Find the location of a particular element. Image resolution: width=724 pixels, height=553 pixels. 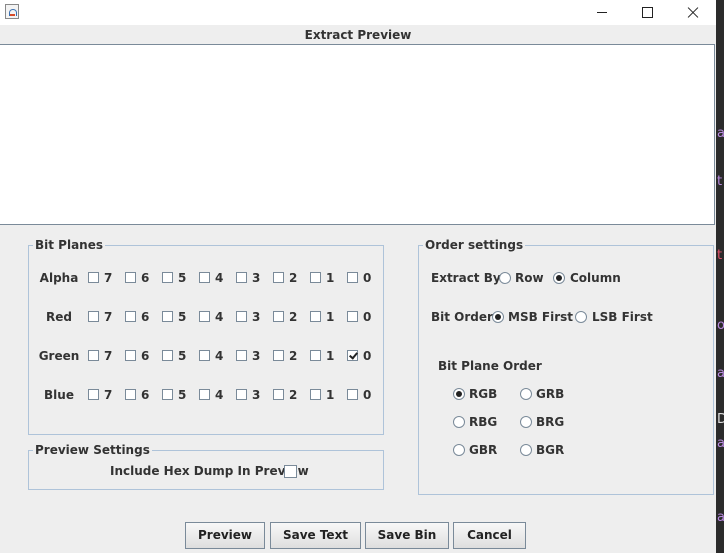

save-text-button: Save Text is located at coordinates (315, 535).